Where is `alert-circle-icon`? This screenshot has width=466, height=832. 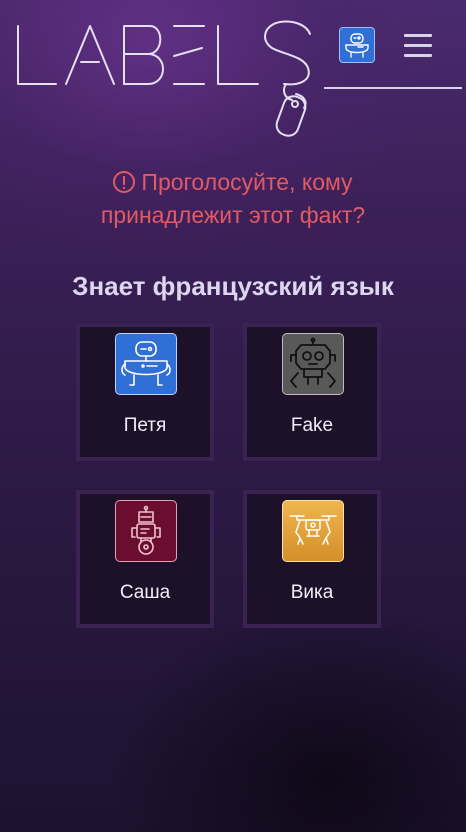 alert-circle-icon is located at coordinates (124, 182).